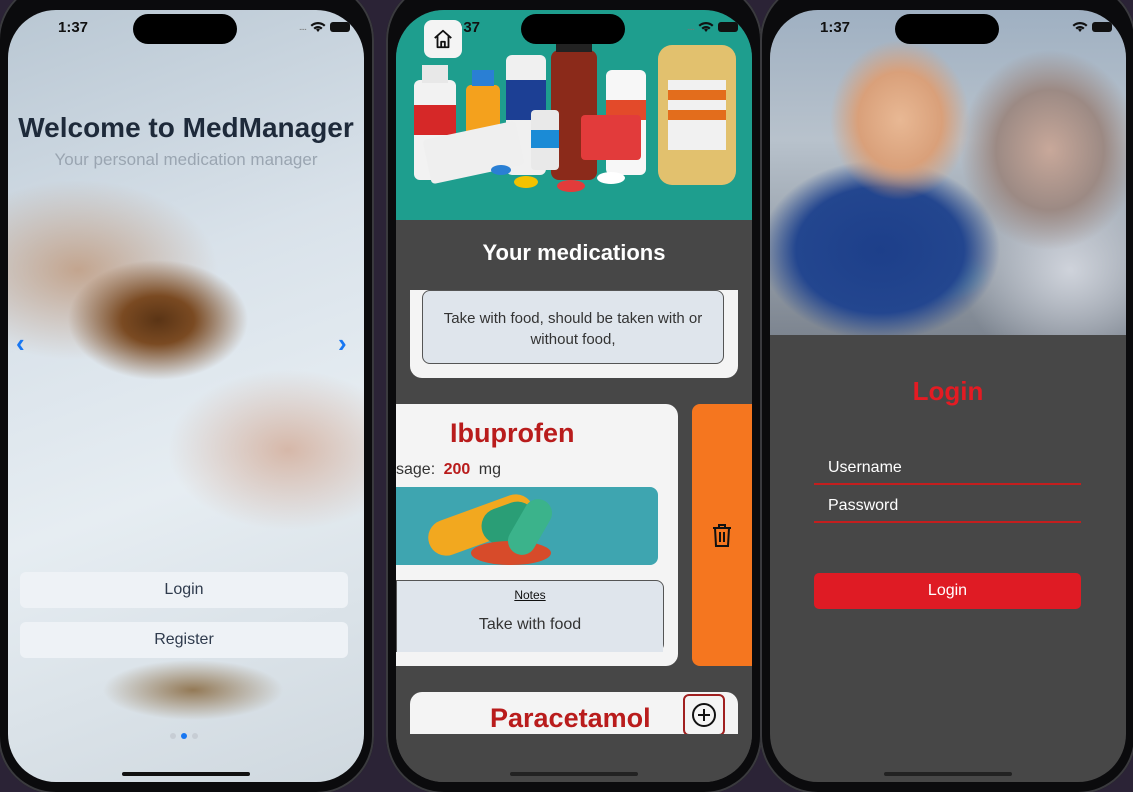 This screenshot has width=1133, height=792. Describe the element at coordinates (574, 252) in the screenshot. I see `medications-heading: Your medications` at that location.